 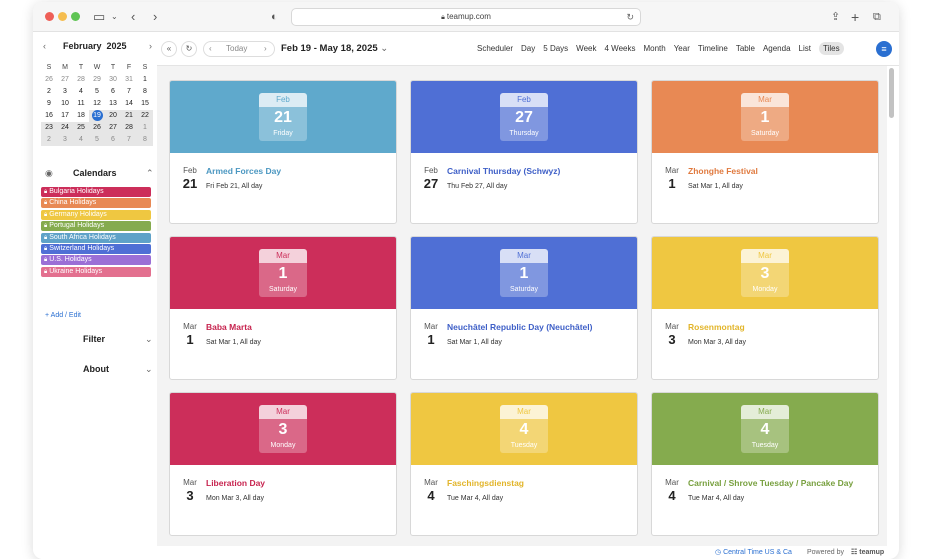 I want to click on view-tab-tiles: Tiles, so click(x=831, y=48).